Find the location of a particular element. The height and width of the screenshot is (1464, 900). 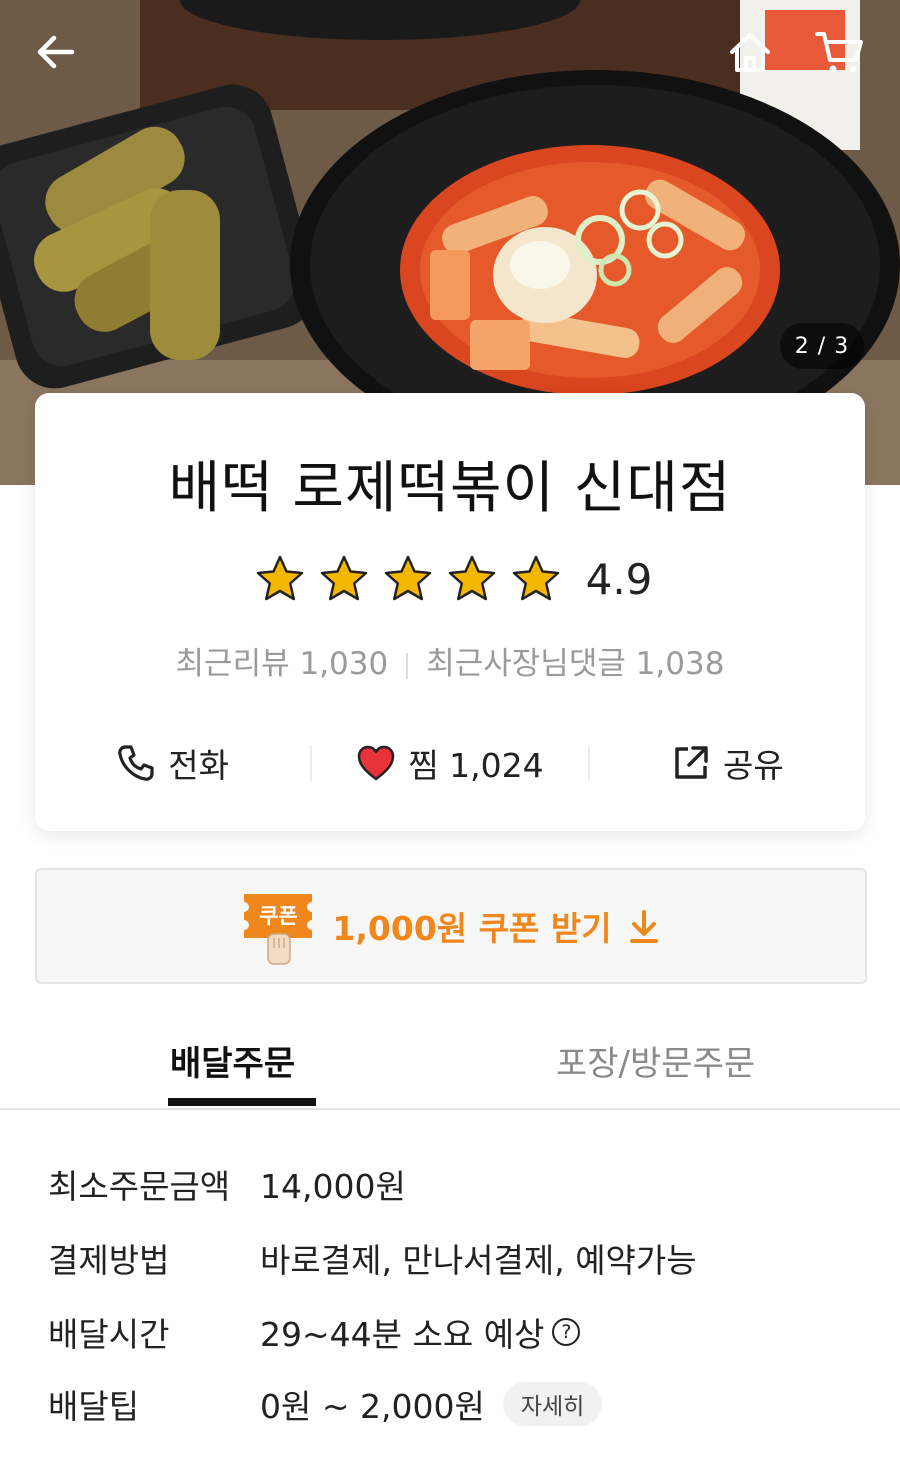

tip-detail-button: 자세히 is located at coordinates (552, 1404).